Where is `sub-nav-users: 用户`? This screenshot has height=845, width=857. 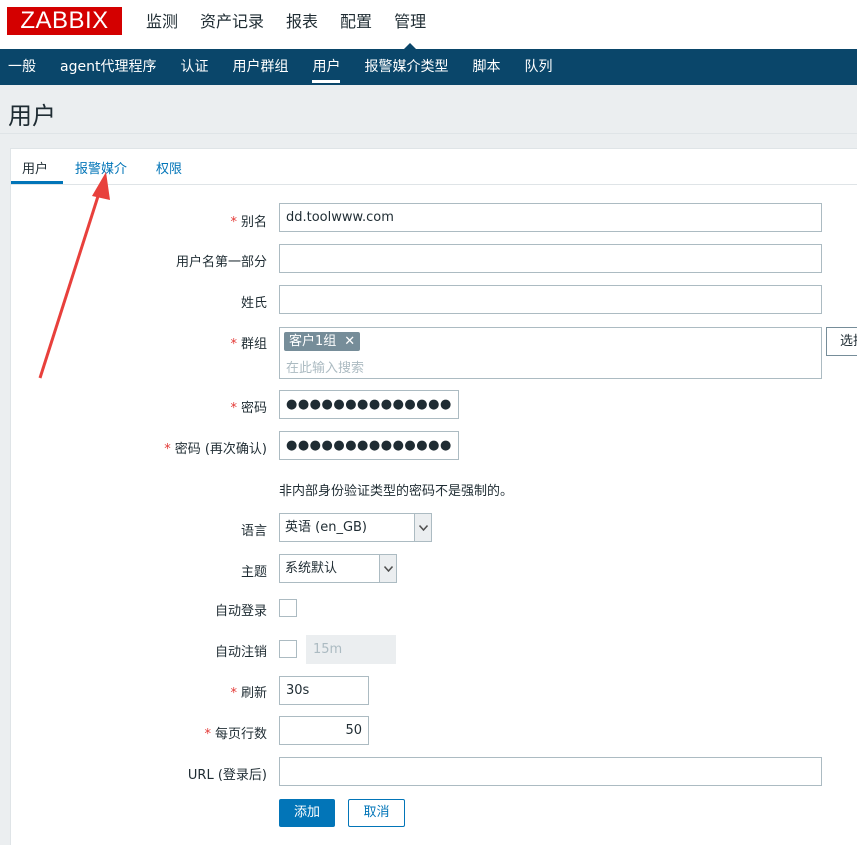 sub-nav-users: 用户 is located at coordinates (326, 67).